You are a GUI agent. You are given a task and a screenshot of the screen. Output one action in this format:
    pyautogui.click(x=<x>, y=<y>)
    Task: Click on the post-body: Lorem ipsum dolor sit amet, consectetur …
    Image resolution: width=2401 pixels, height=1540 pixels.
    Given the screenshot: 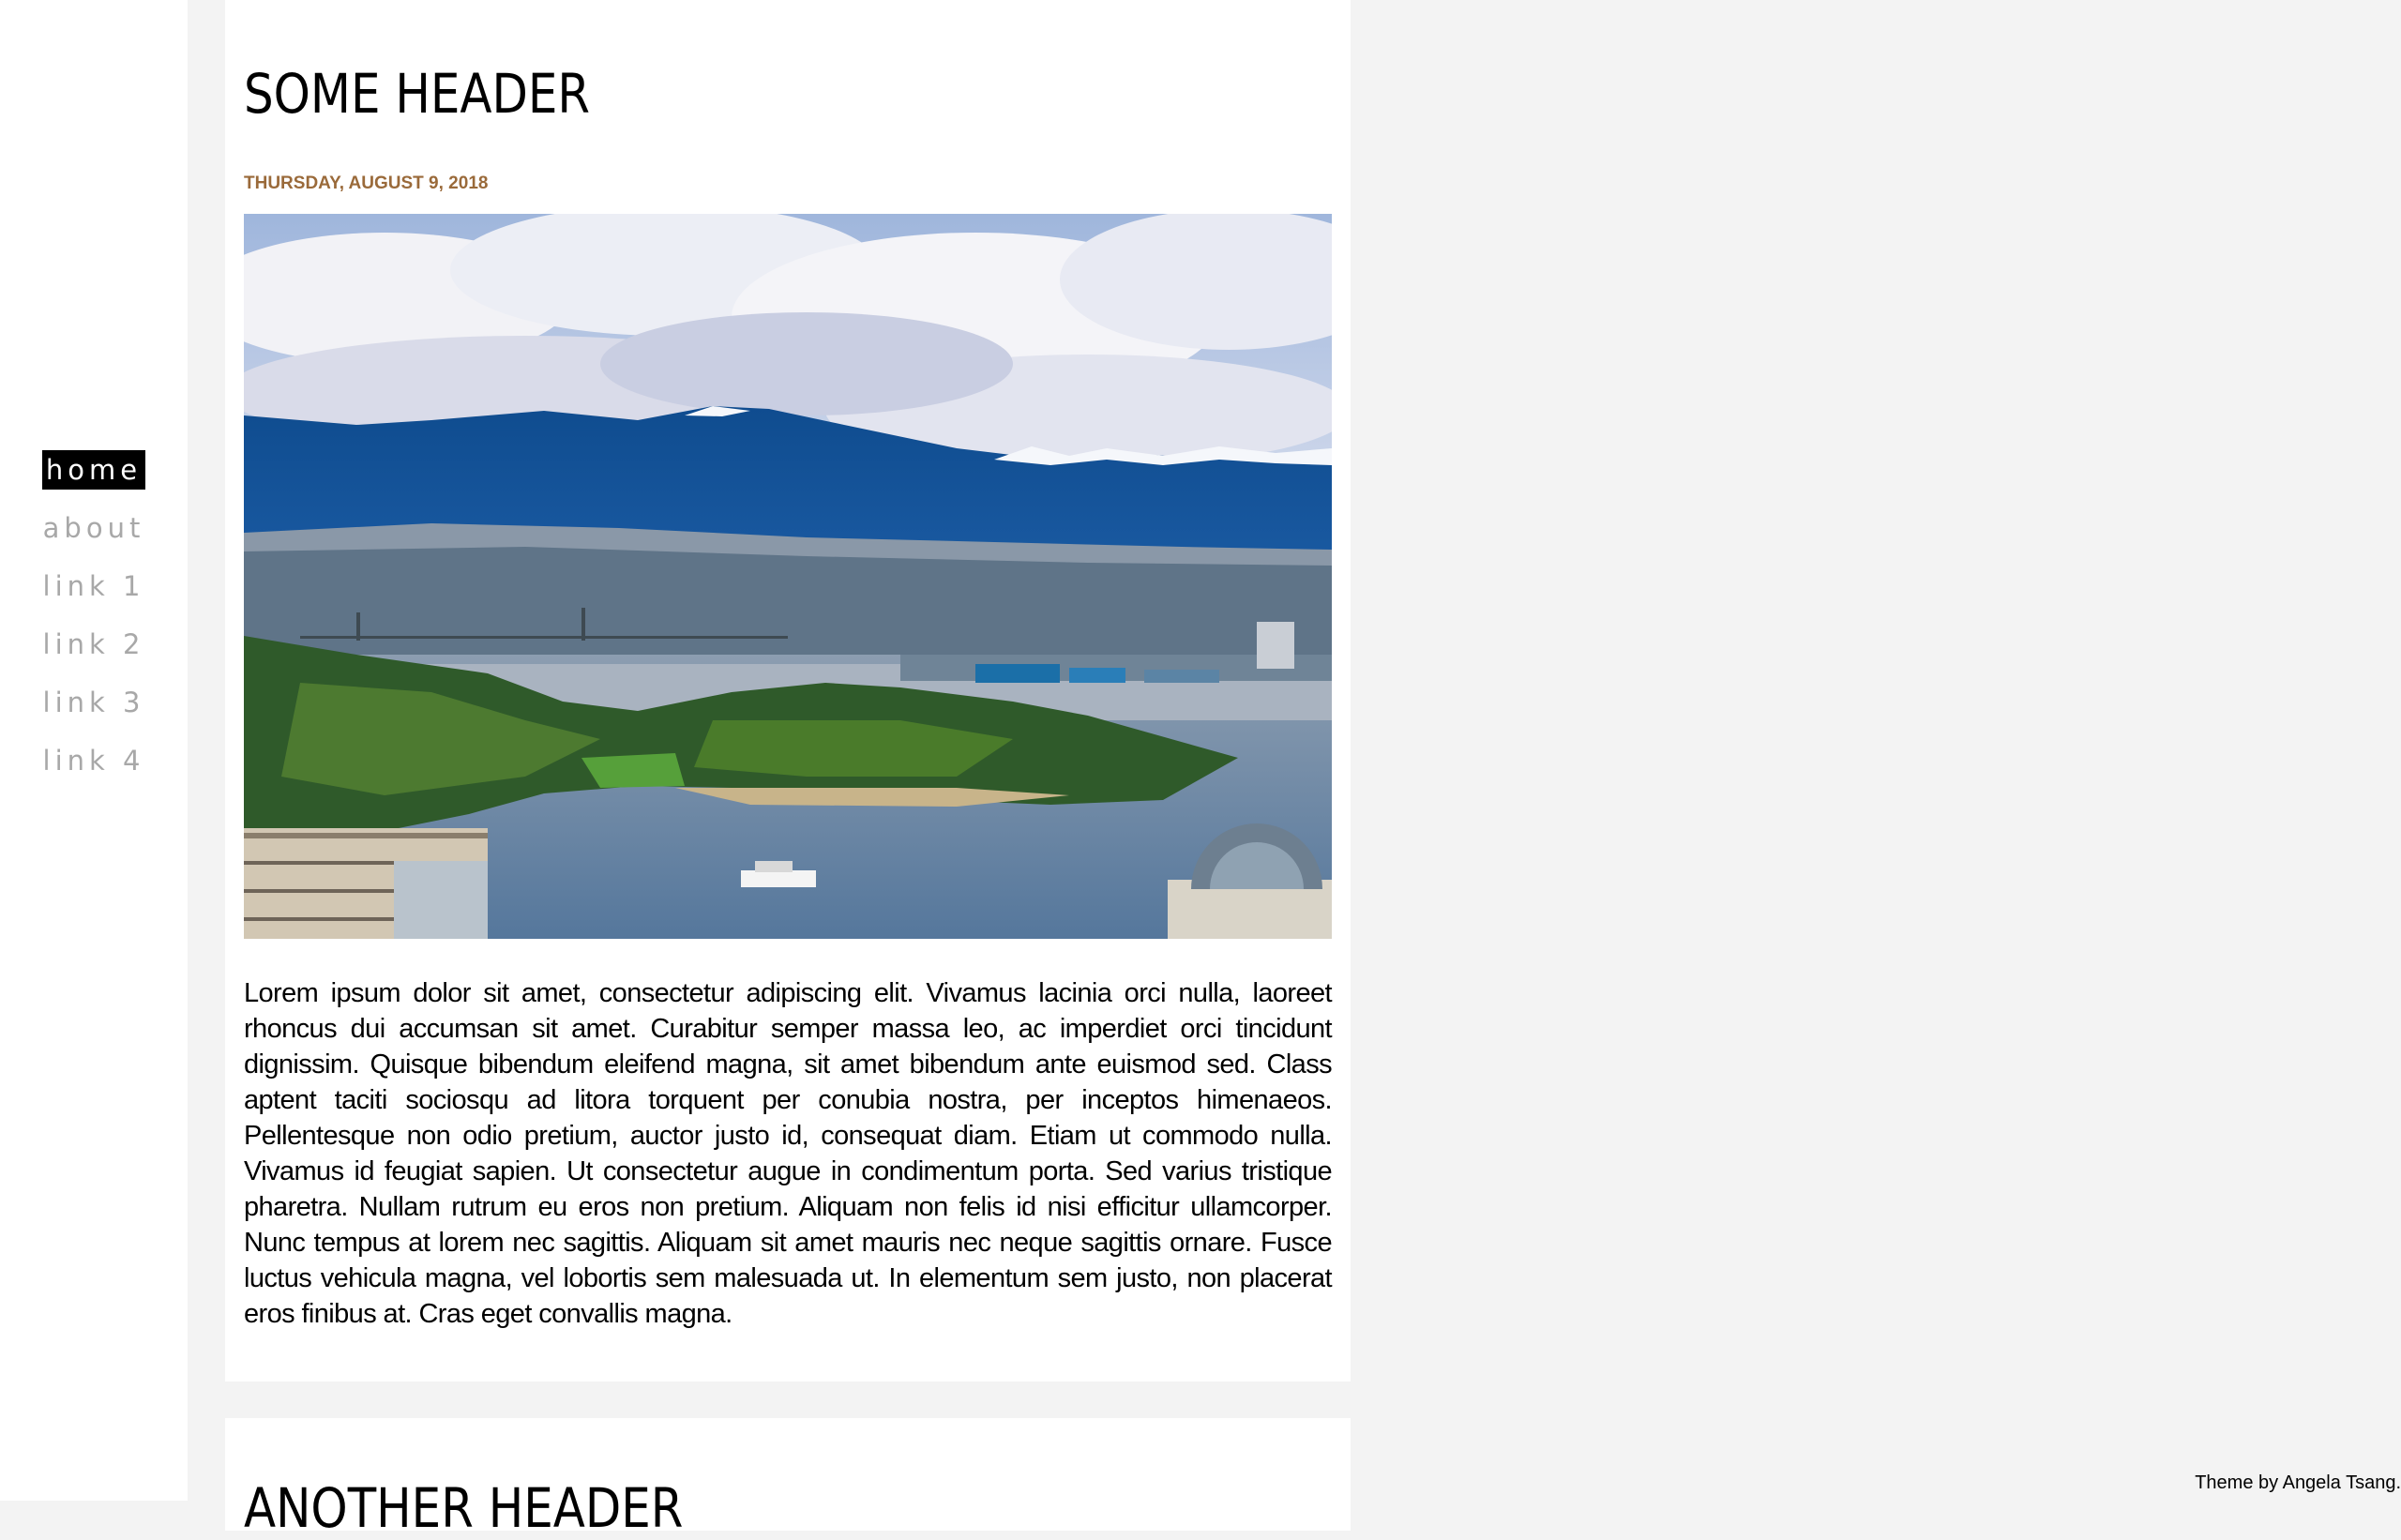 What is the action you would take?
    pyautogui.click(x=788, y=1153)
    